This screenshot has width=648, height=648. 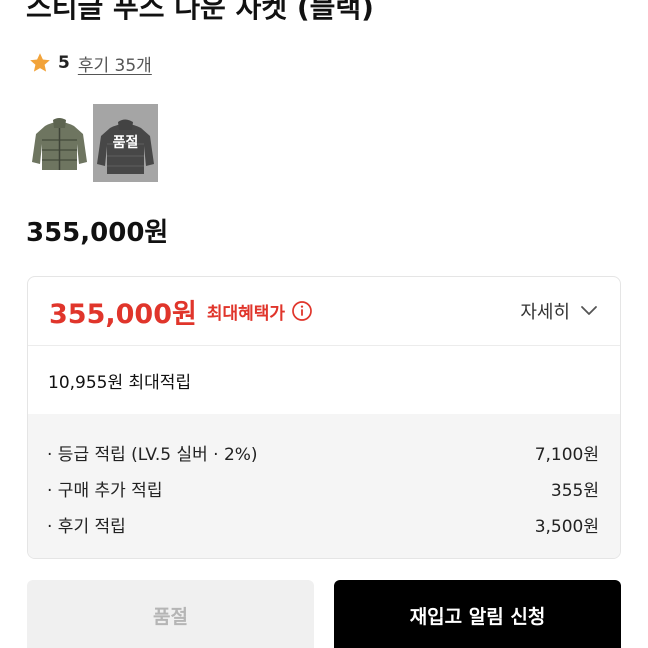 I want to click on thumbnail-list: 품절, so click(x=92, y=143).